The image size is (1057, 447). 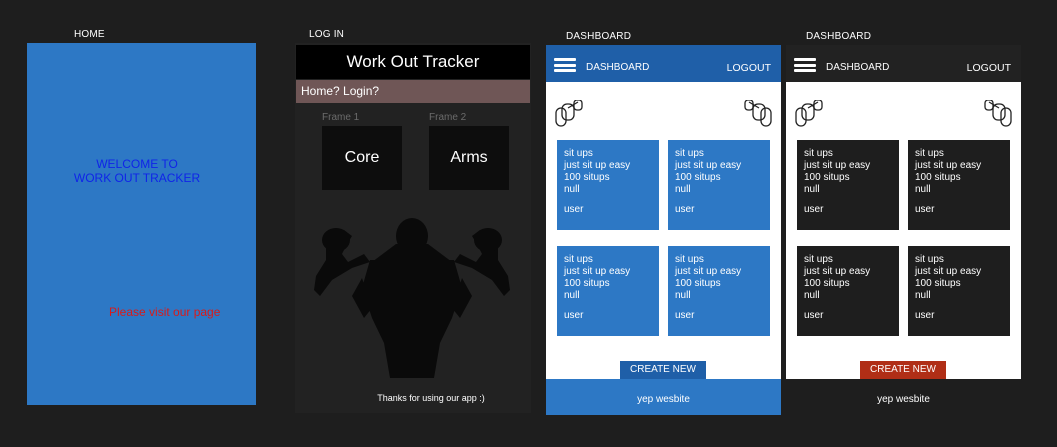 I want to click on visit-page-link: Please visit our page, so click(x=164, y=312).